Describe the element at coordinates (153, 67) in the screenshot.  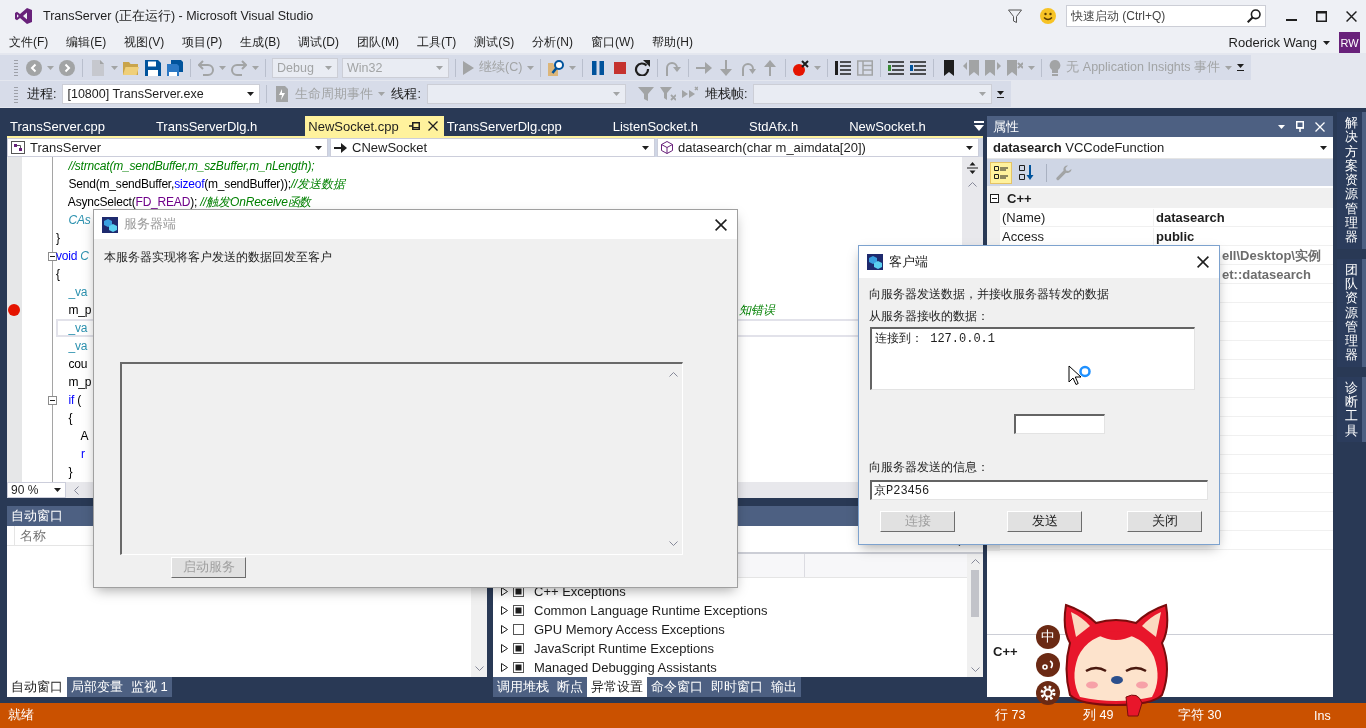
I see `save-icon` at that location.